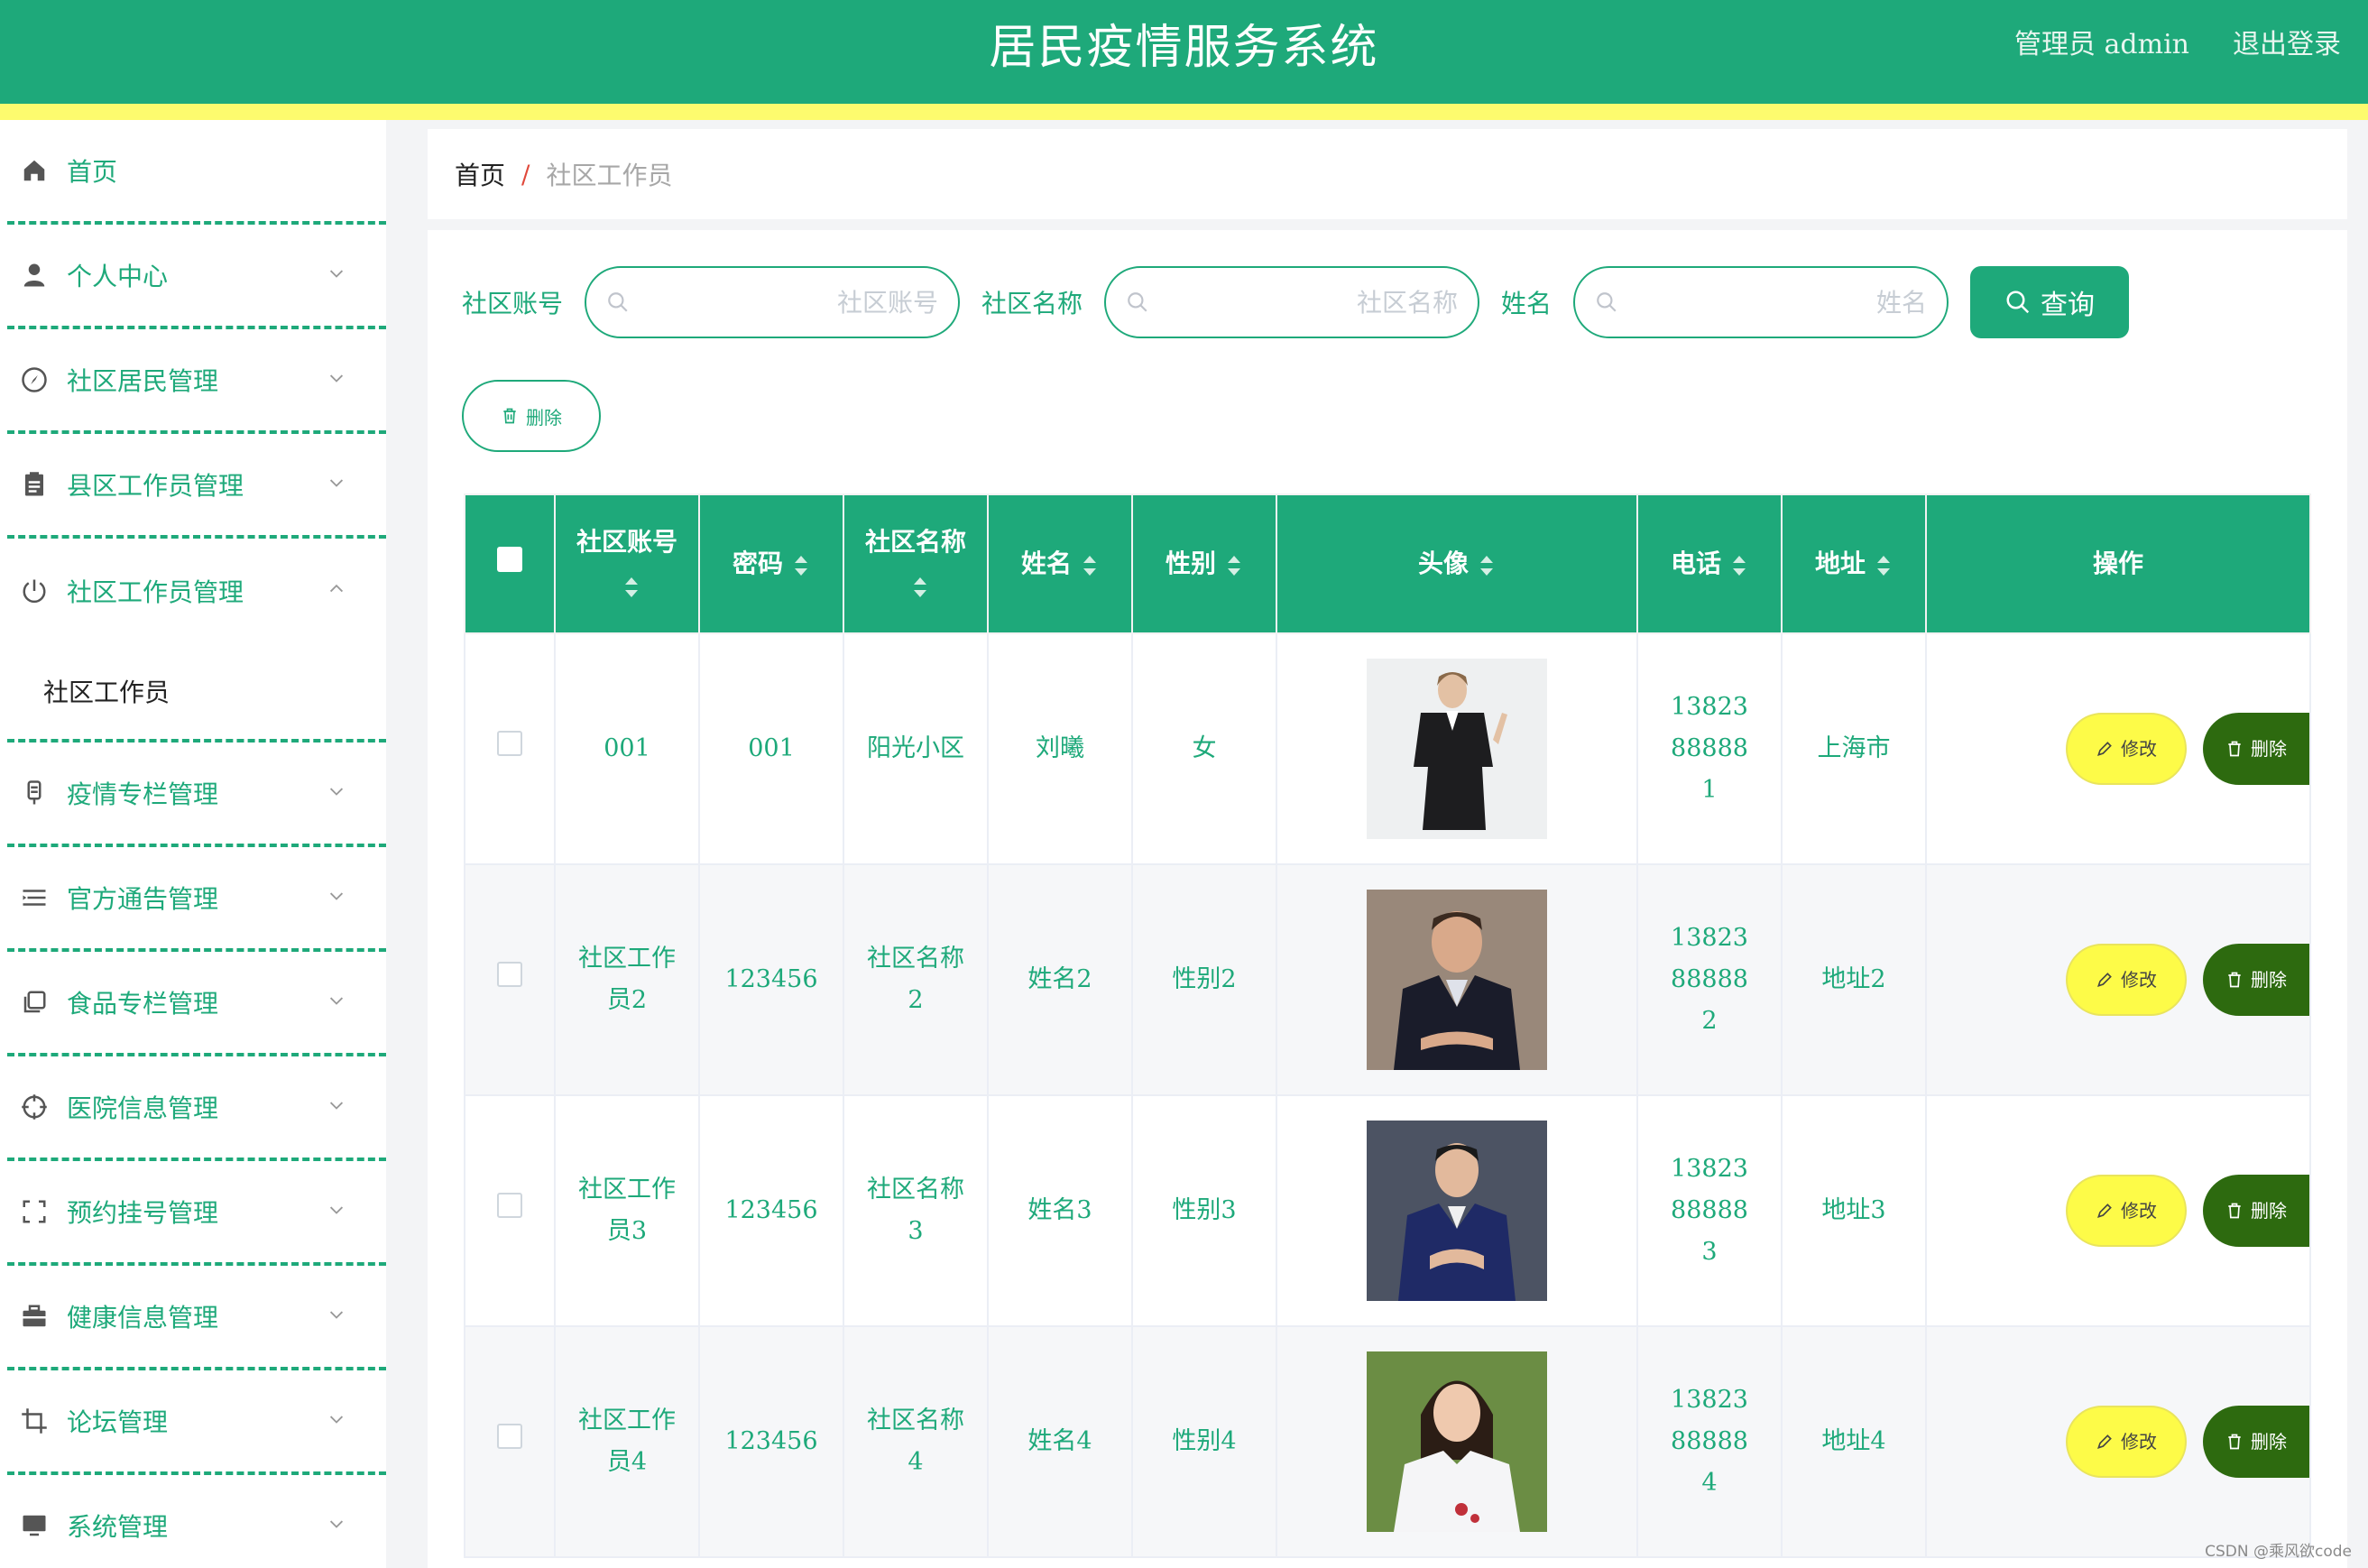 The width and height of the screenshot is (2368, 1568). Describe the element at coordinates (197, 1422) in the screenshot. I see `sidebar-item-forum: 论坛管理` at that location.